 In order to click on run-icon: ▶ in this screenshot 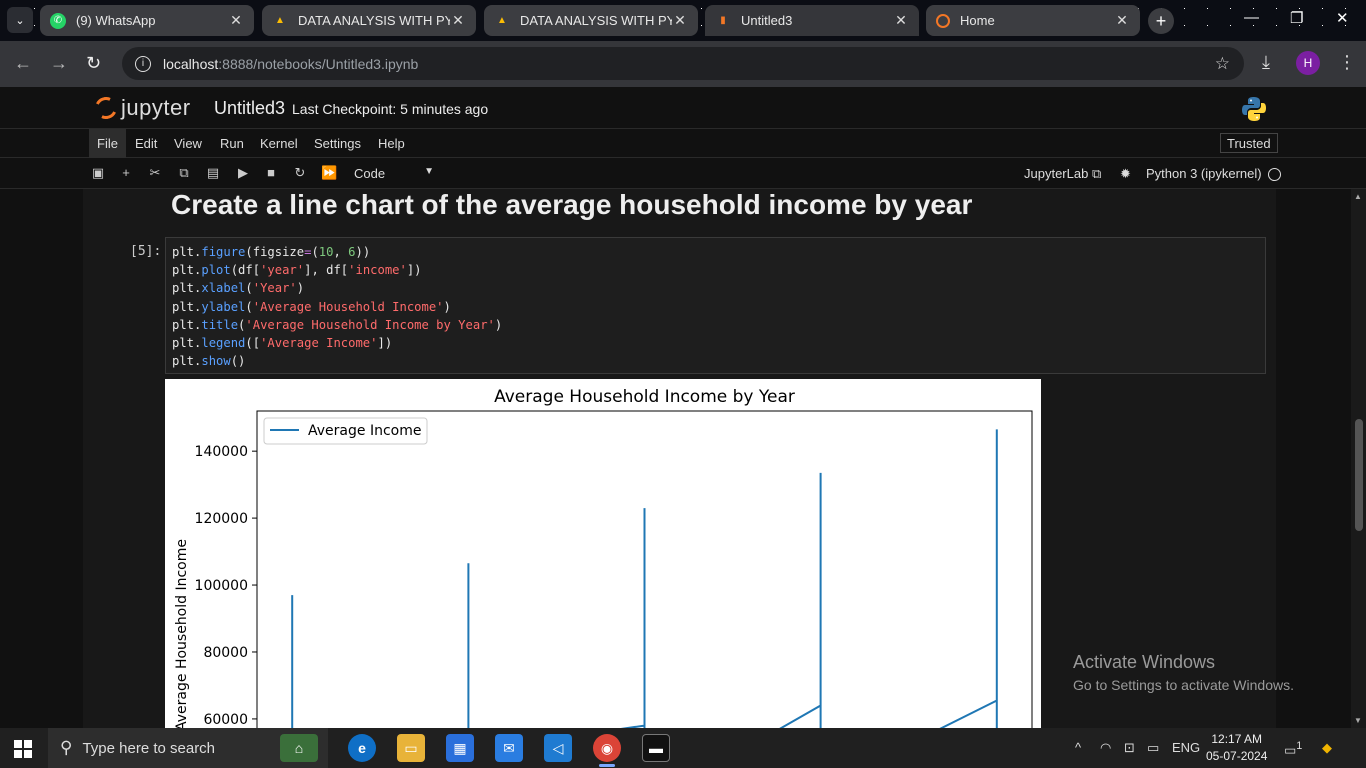, I will do `click(243, 173)`.